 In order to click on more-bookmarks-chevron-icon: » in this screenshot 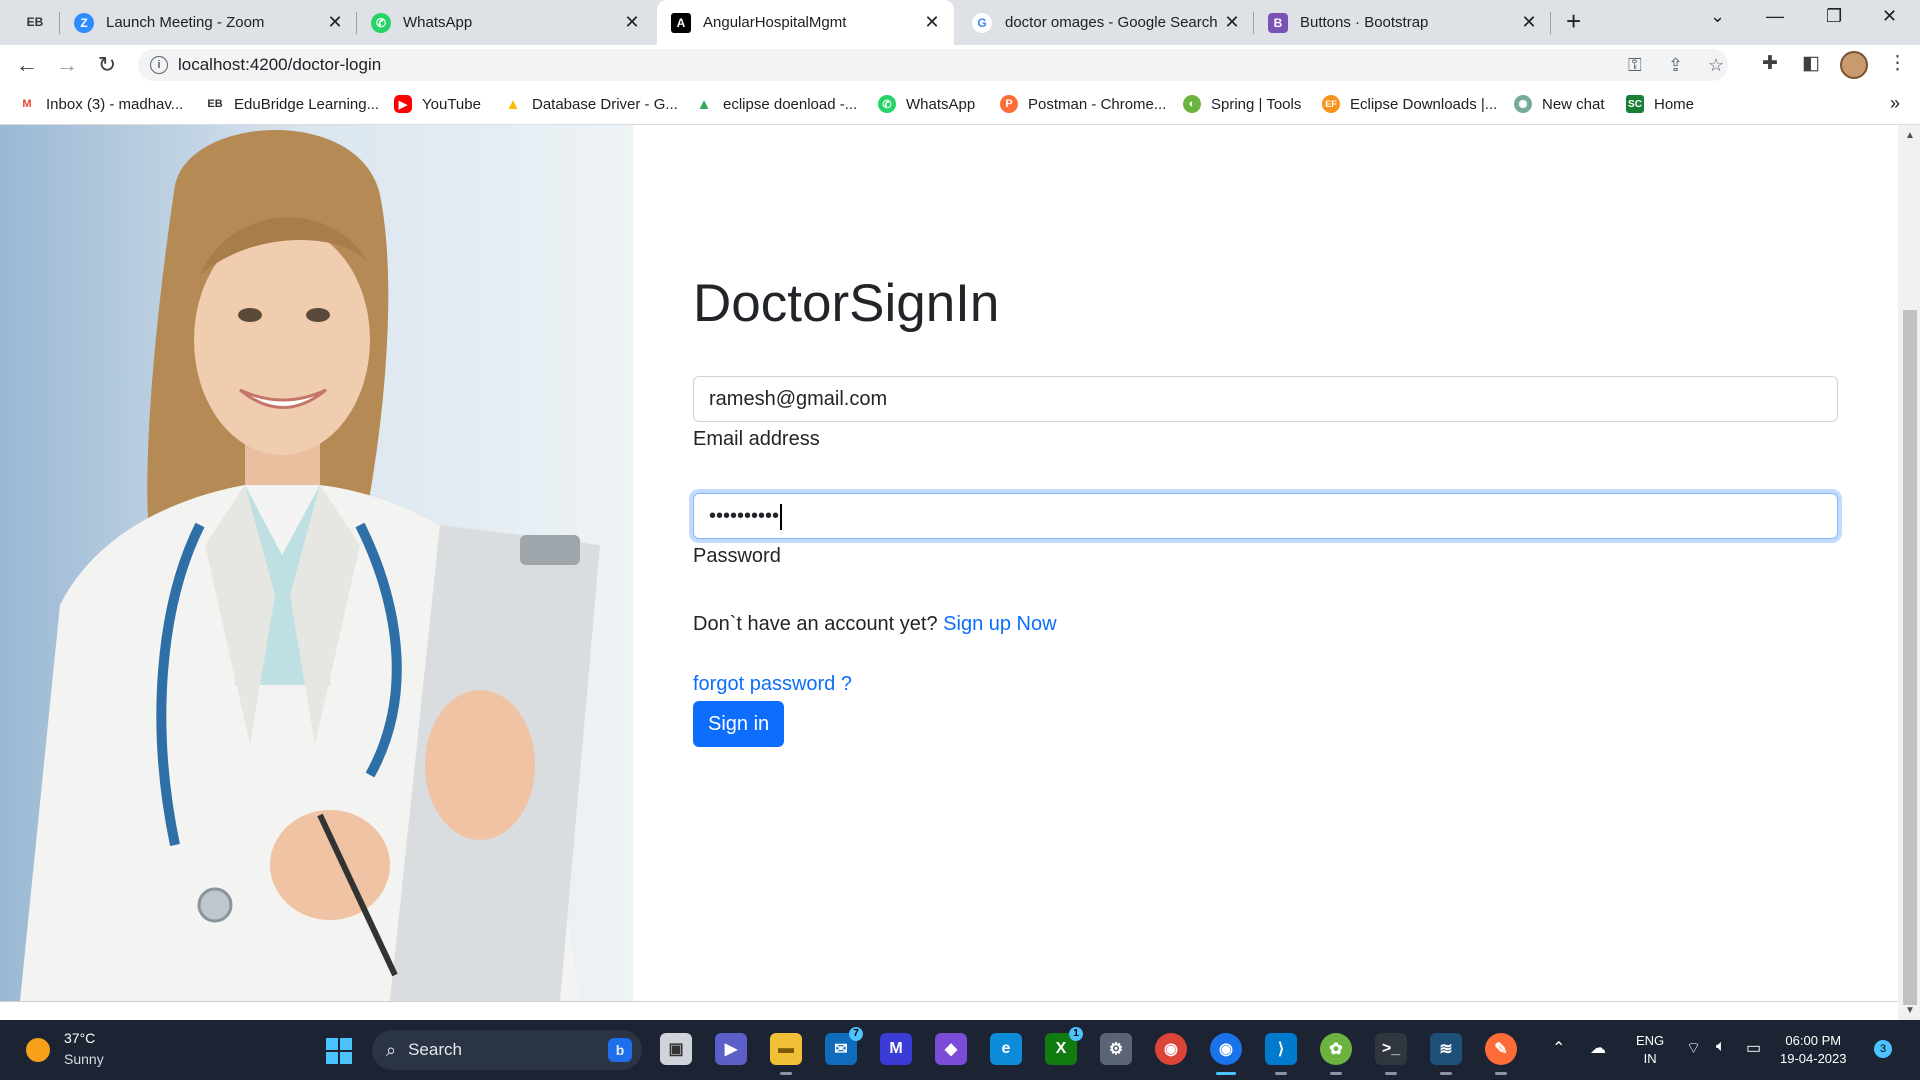, I will do `click(1895, 103)`.